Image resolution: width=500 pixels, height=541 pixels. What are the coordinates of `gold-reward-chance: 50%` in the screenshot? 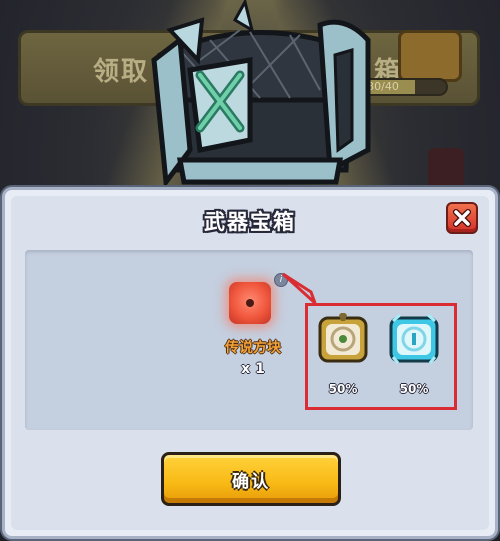 It's located at (343, 389).